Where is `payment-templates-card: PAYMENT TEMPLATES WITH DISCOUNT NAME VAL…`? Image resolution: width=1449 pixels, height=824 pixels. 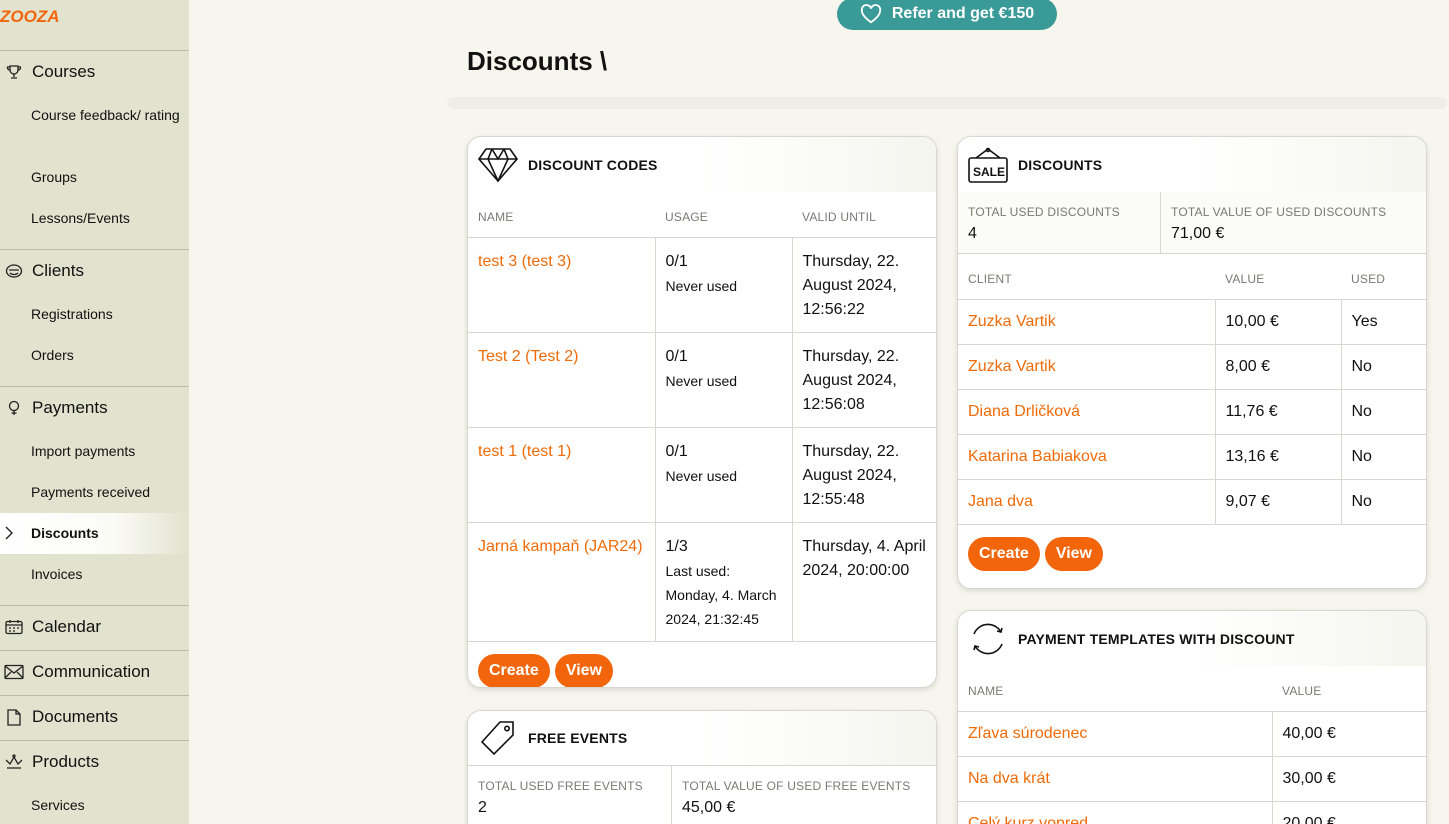 payment-templates-card: PAYMENT TEMPLATES WITH DISCOUNT NAME VAL… is located at coordinates (1192, 717).